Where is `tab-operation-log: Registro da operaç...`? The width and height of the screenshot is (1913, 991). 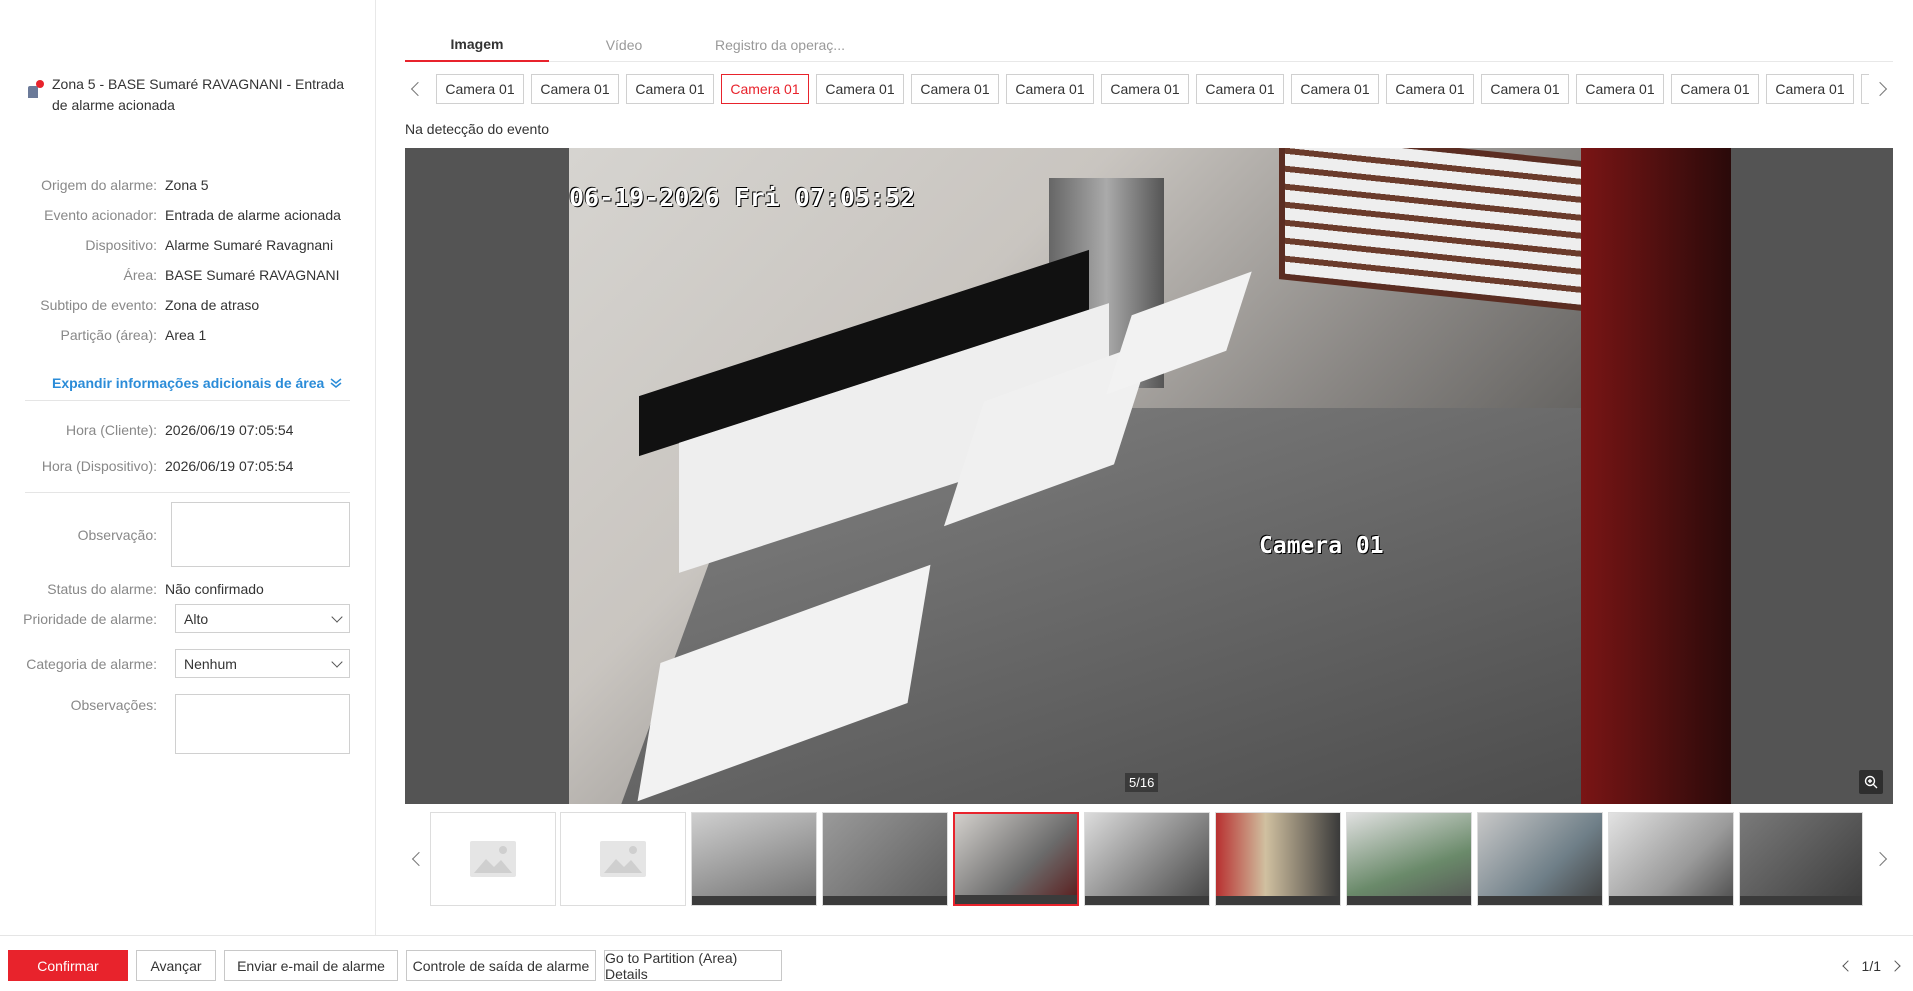 tab-operation-log: Registro da operaç... is located at coordinates (780, 45).